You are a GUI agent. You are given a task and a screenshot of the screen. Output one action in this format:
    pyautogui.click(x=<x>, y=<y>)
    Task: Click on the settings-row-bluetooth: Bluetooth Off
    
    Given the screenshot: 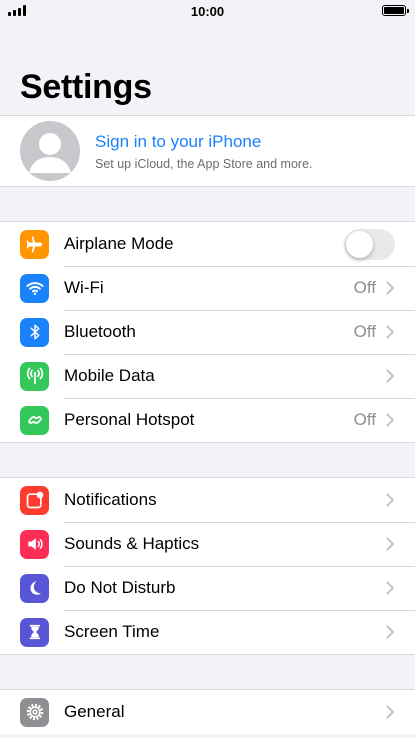 What is the action you would take?
    pyautogui.click(x=207, y=332)
    